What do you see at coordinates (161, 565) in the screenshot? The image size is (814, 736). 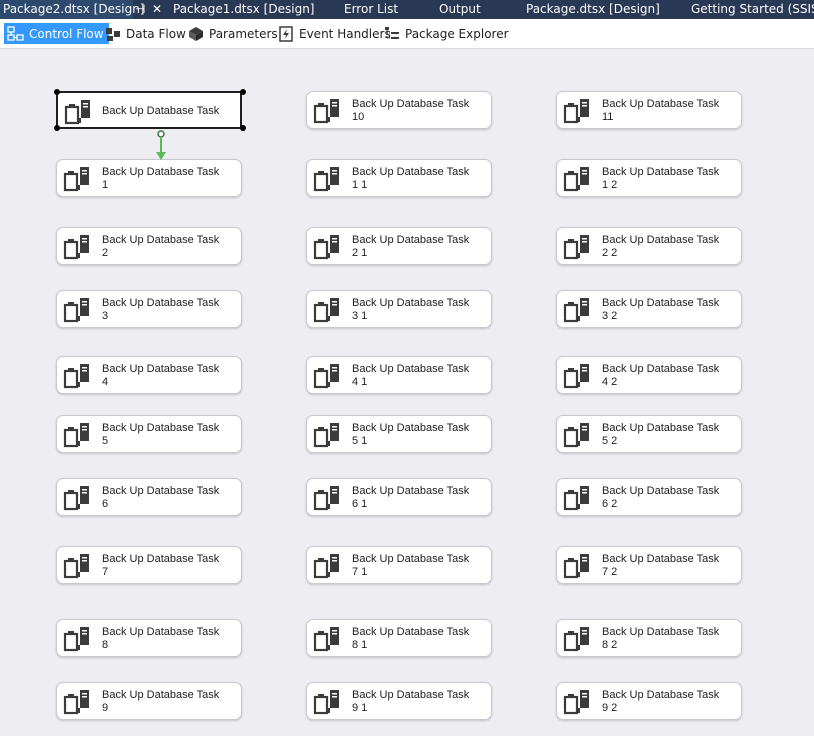 I see `task-name-label: Back Up Database Task 7` at bounding box center [161, 565].